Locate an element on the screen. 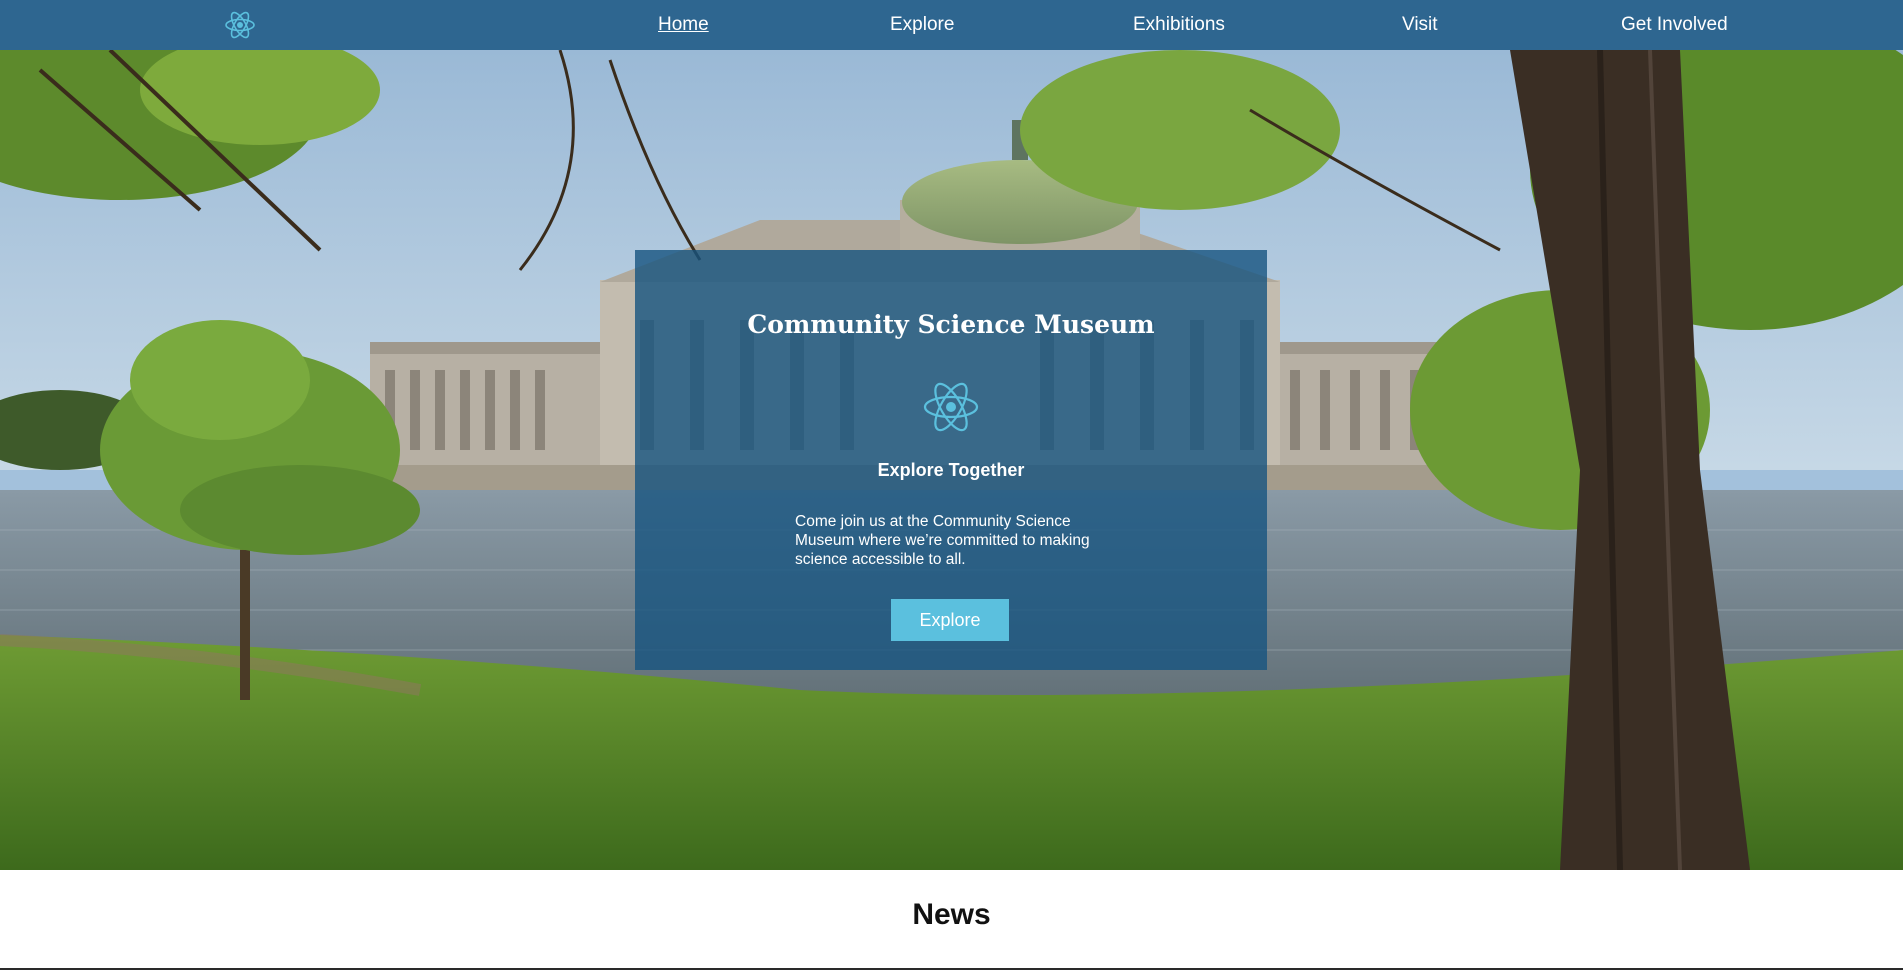 The image size is (1903, 970). hero-subtitle: Explore Together is located at coordinates (951, 470).